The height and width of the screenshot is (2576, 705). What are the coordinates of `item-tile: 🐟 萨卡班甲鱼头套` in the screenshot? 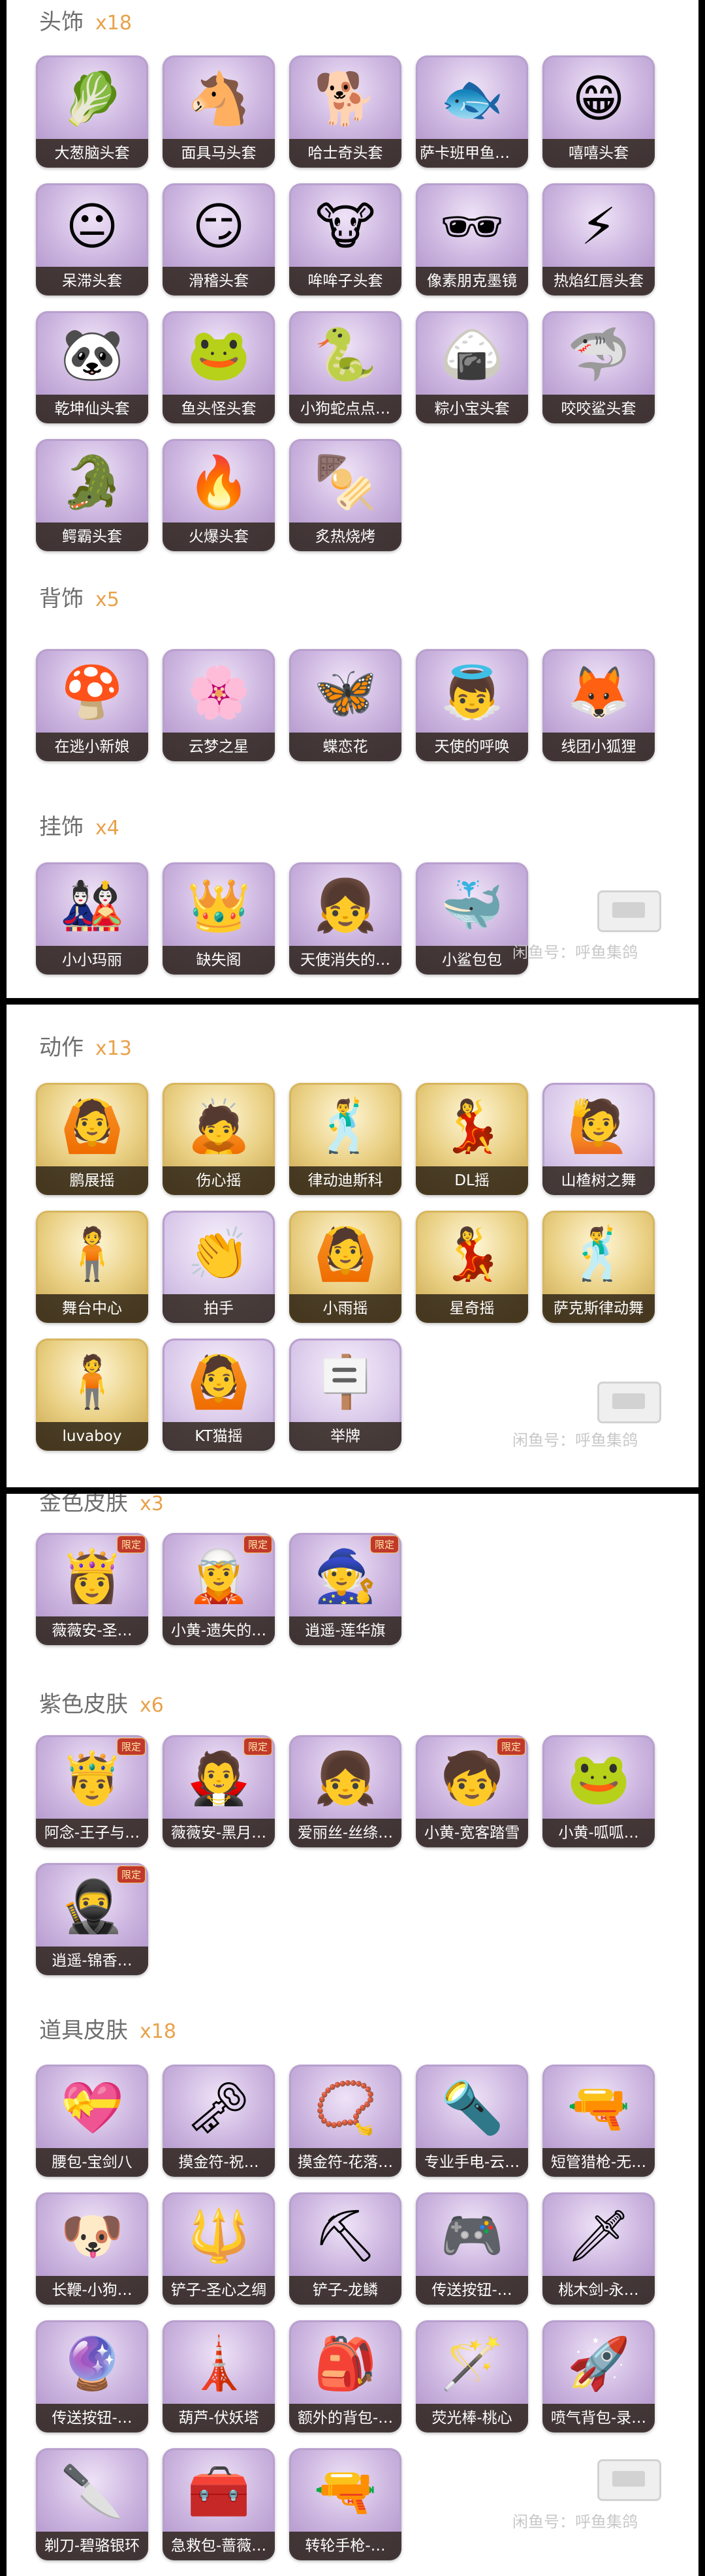 It's located at (472, 112).